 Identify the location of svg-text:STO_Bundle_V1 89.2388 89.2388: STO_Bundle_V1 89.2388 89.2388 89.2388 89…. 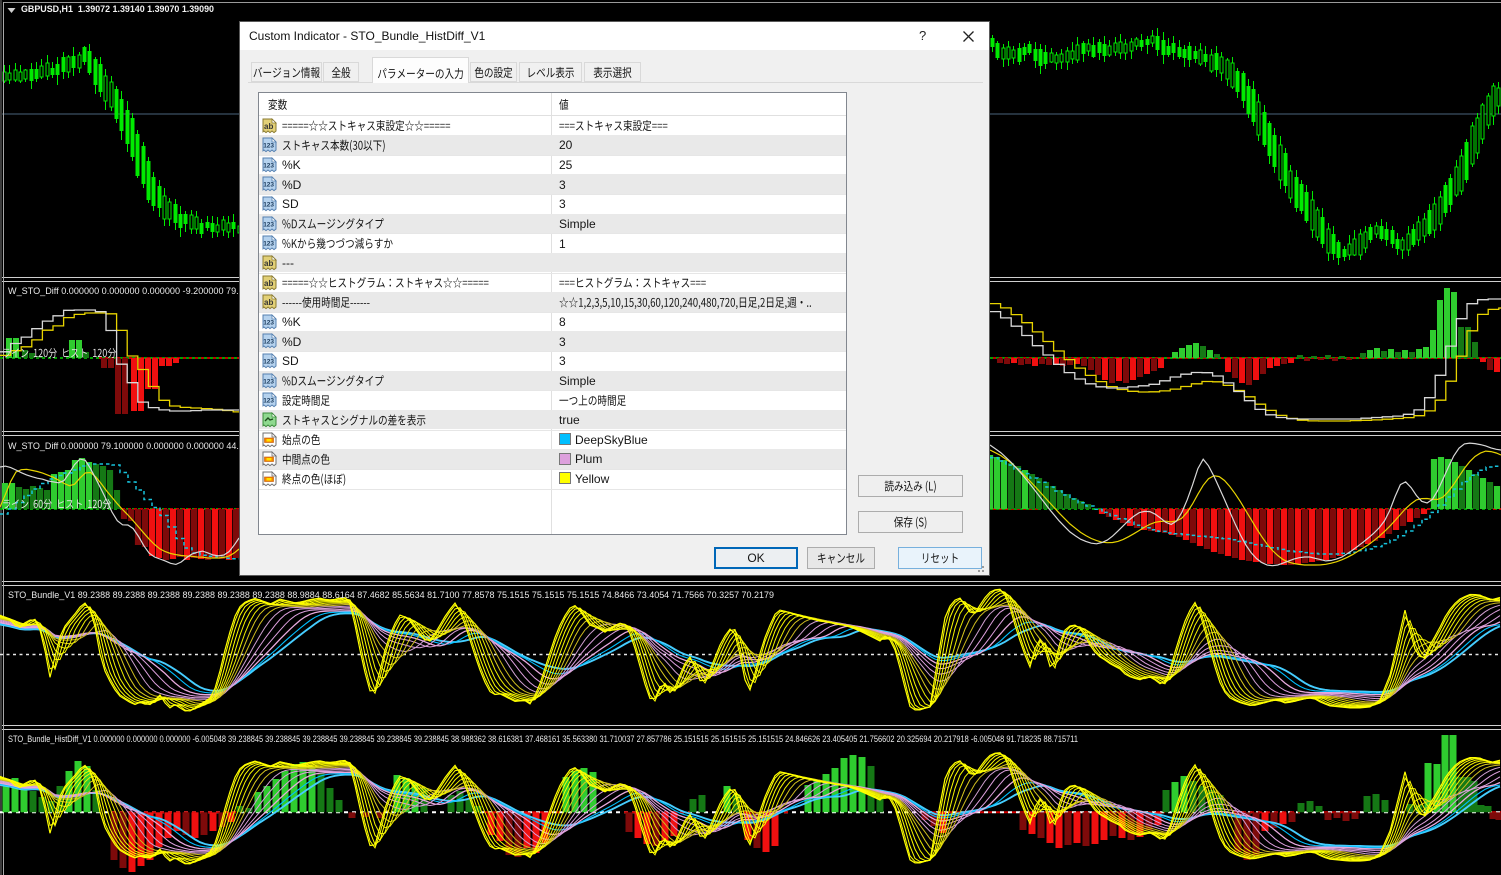
(391, 595).